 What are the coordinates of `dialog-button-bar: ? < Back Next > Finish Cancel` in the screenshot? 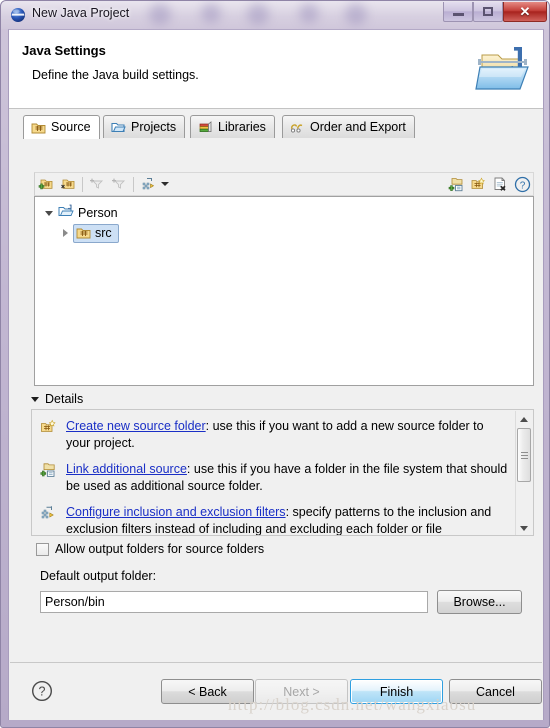 It's located at (276, 691).